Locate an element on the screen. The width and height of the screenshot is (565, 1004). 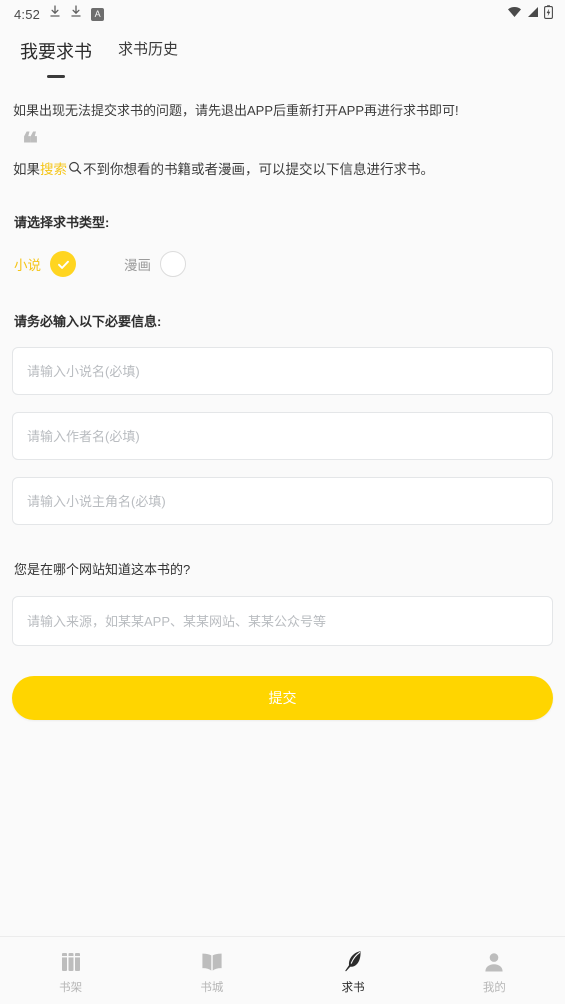
cellular-signal-icon is located at coordinates (533, 14).